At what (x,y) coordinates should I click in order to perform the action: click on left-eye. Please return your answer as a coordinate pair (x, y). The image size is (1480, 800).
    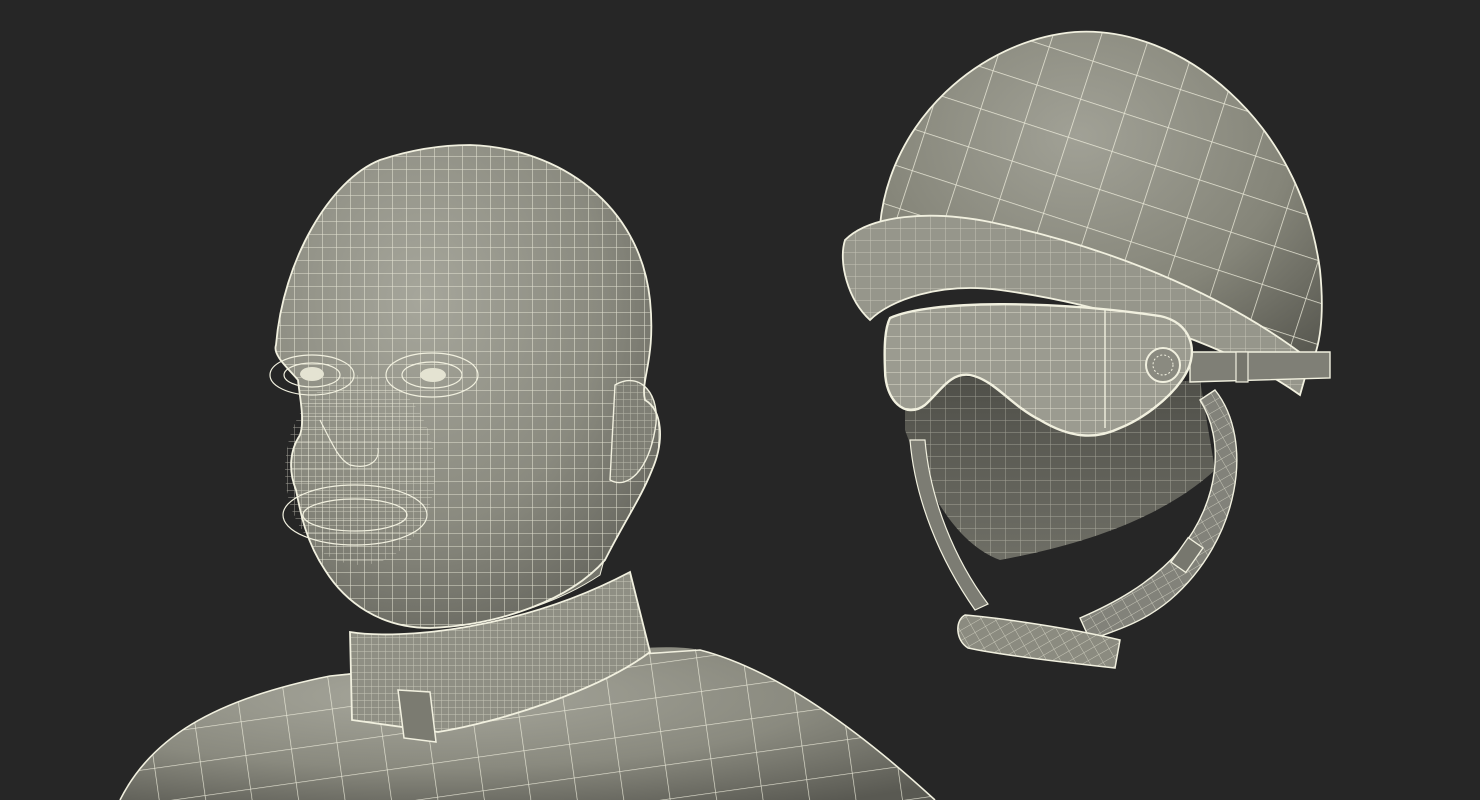
    Looking at the image, I should click on (312, 374).